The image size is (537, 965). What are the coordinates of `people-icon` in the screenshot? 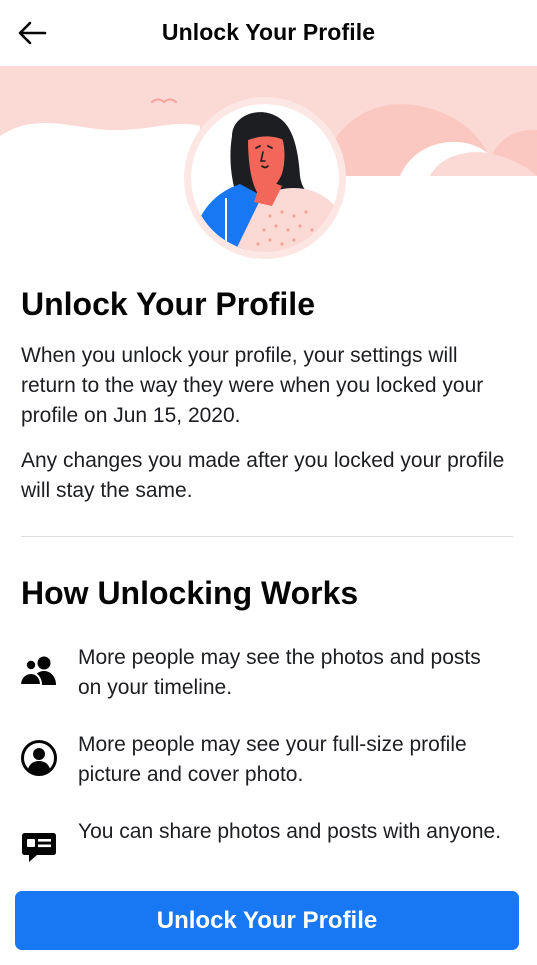 It's located at (39, 671).